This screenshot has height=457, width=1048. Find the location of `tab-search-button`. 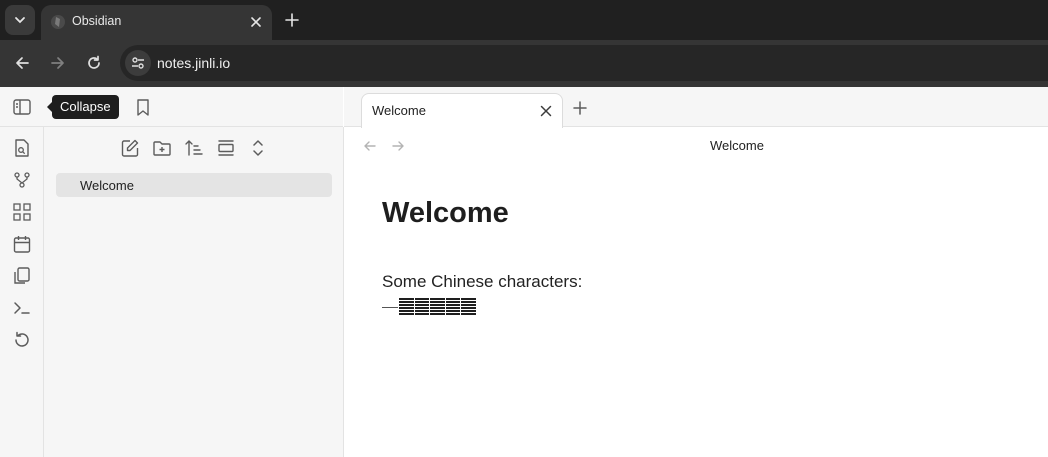

tab-search-button is located at coordinates (20, 20).